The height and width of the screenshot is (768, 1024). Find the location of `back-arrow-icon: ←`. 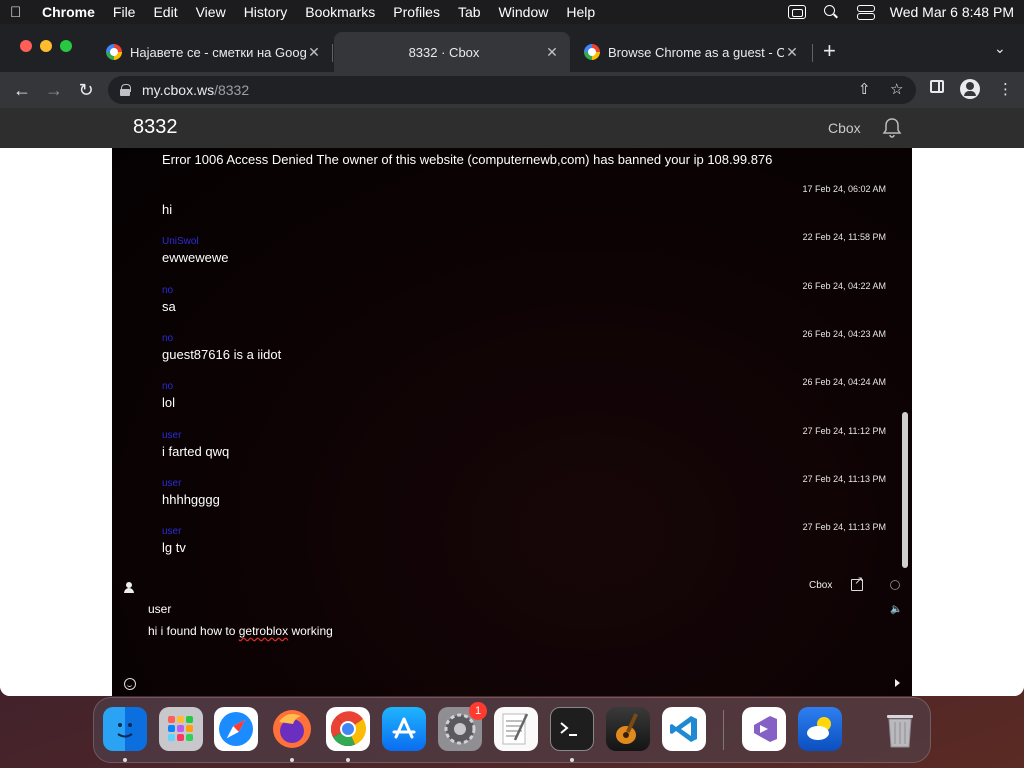

back-arrow-icon: ← is located at coordinates (22, 90).